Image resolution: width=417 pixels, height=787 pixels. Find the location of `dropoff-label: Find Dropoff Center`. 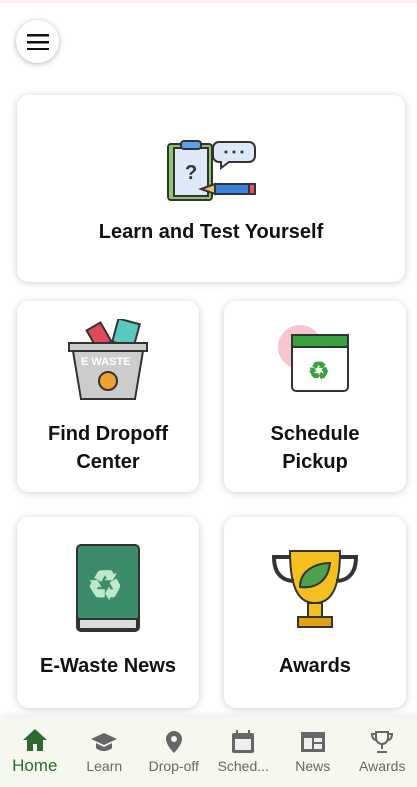

dropoff-label: Find Dropoff Center is located at coordinates (108, 448).